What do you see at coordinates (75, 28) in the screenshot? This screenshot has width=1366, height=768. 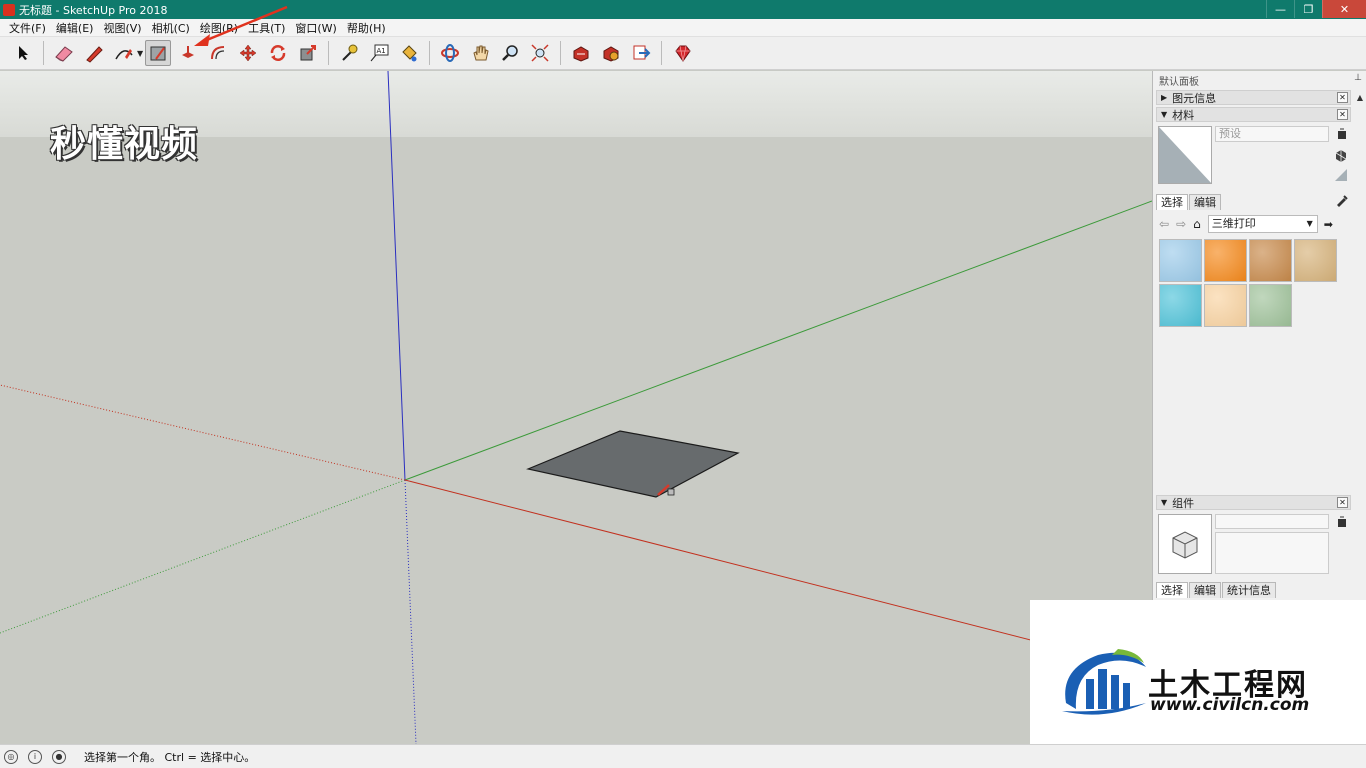 I see `menu-edit: 编辑(E)` at bounding box center [75, 28].